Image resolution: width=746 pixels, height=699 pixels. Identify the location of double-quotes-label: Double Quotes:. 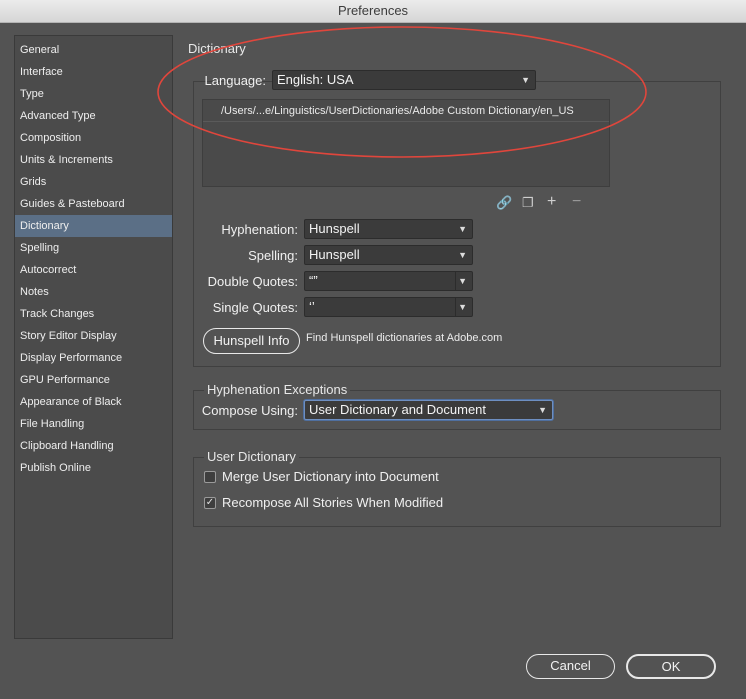
(252, 281).